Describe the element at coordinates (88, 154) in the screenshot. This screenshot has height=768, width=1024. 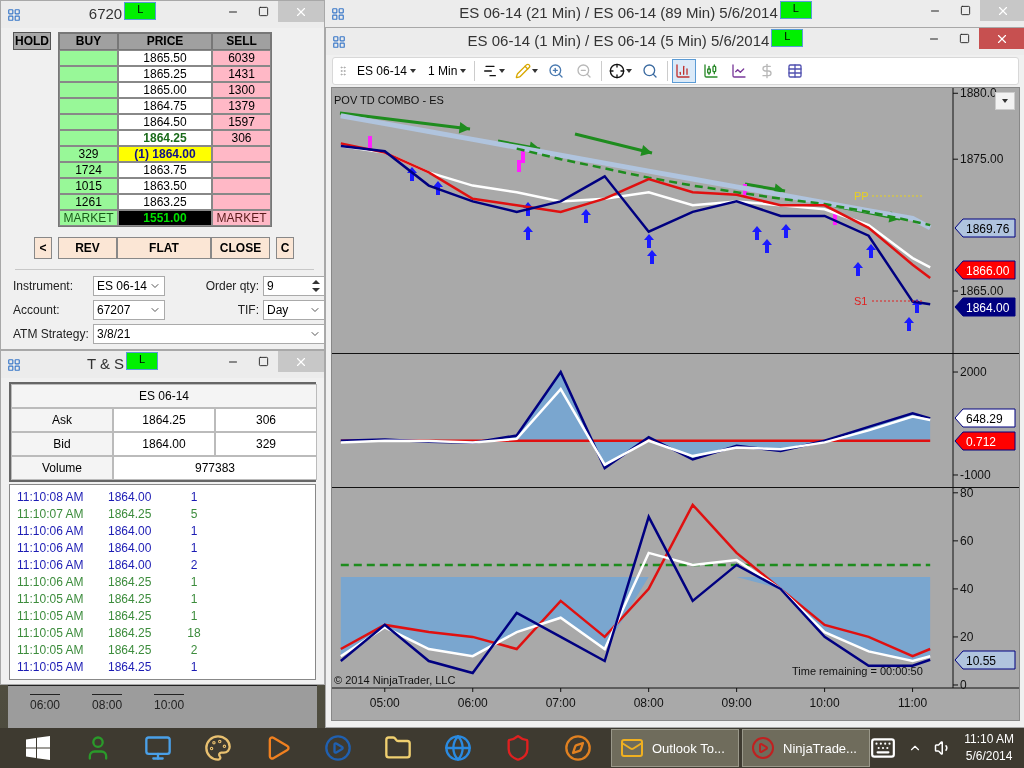
I see `bid-size-cell: 329` at that location.